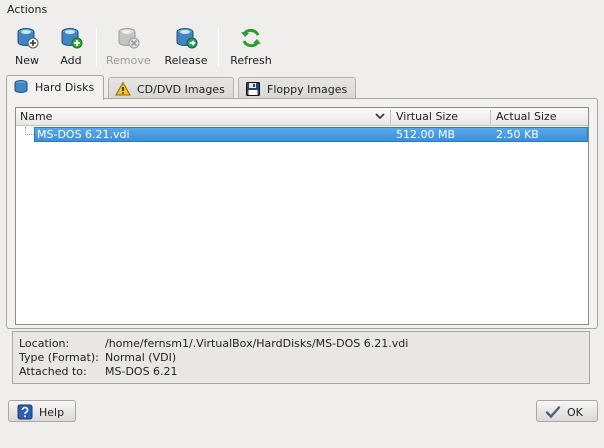 Image resolution: width=604 pixels, height=448 pixels. Describe the element at coordinates (129, 38) in the screenshot. I see `remove-disk-icon` at that location.